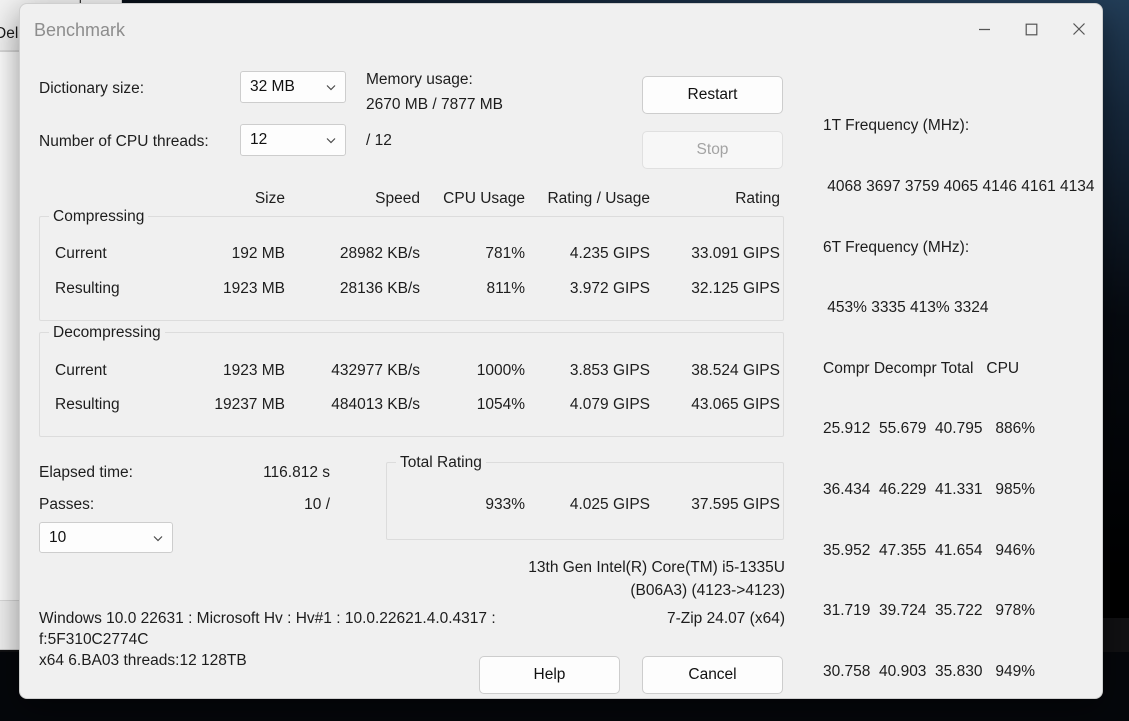 The image size is (1129, 721). Describe the element at coordinates (259, 139) in the screenshot. I see `cpu-threads-value: 12` at that location.